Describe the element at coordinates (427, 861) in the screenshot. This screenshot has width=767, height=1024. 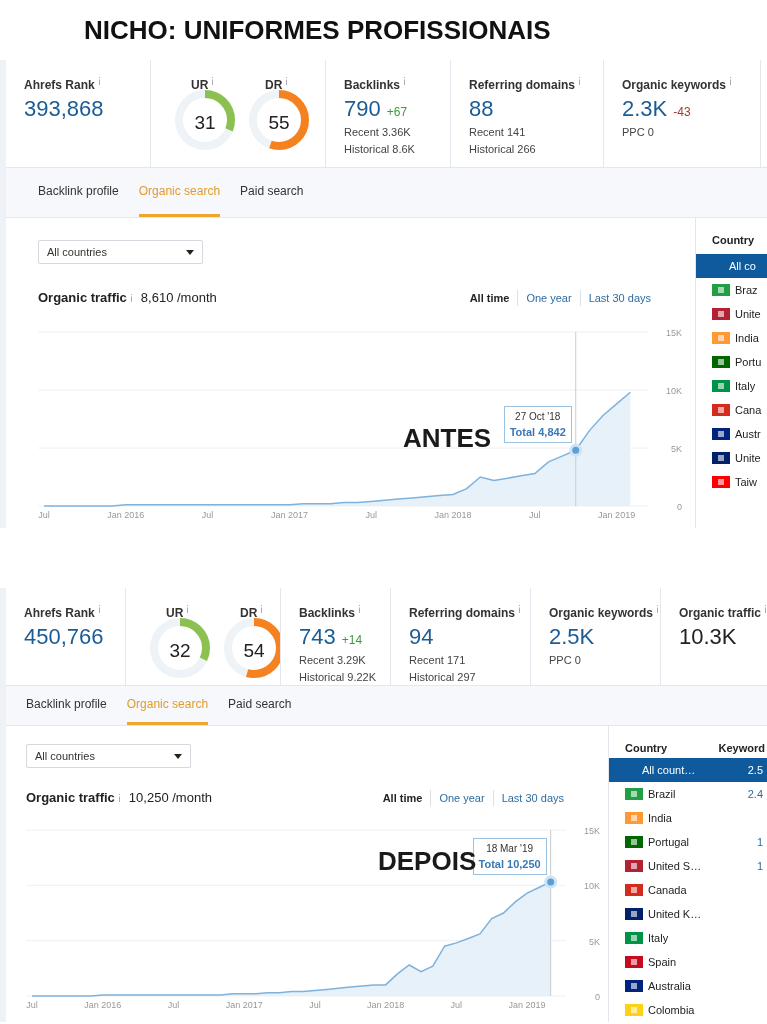
I see `overlay-label: DEPOIS` at that location.